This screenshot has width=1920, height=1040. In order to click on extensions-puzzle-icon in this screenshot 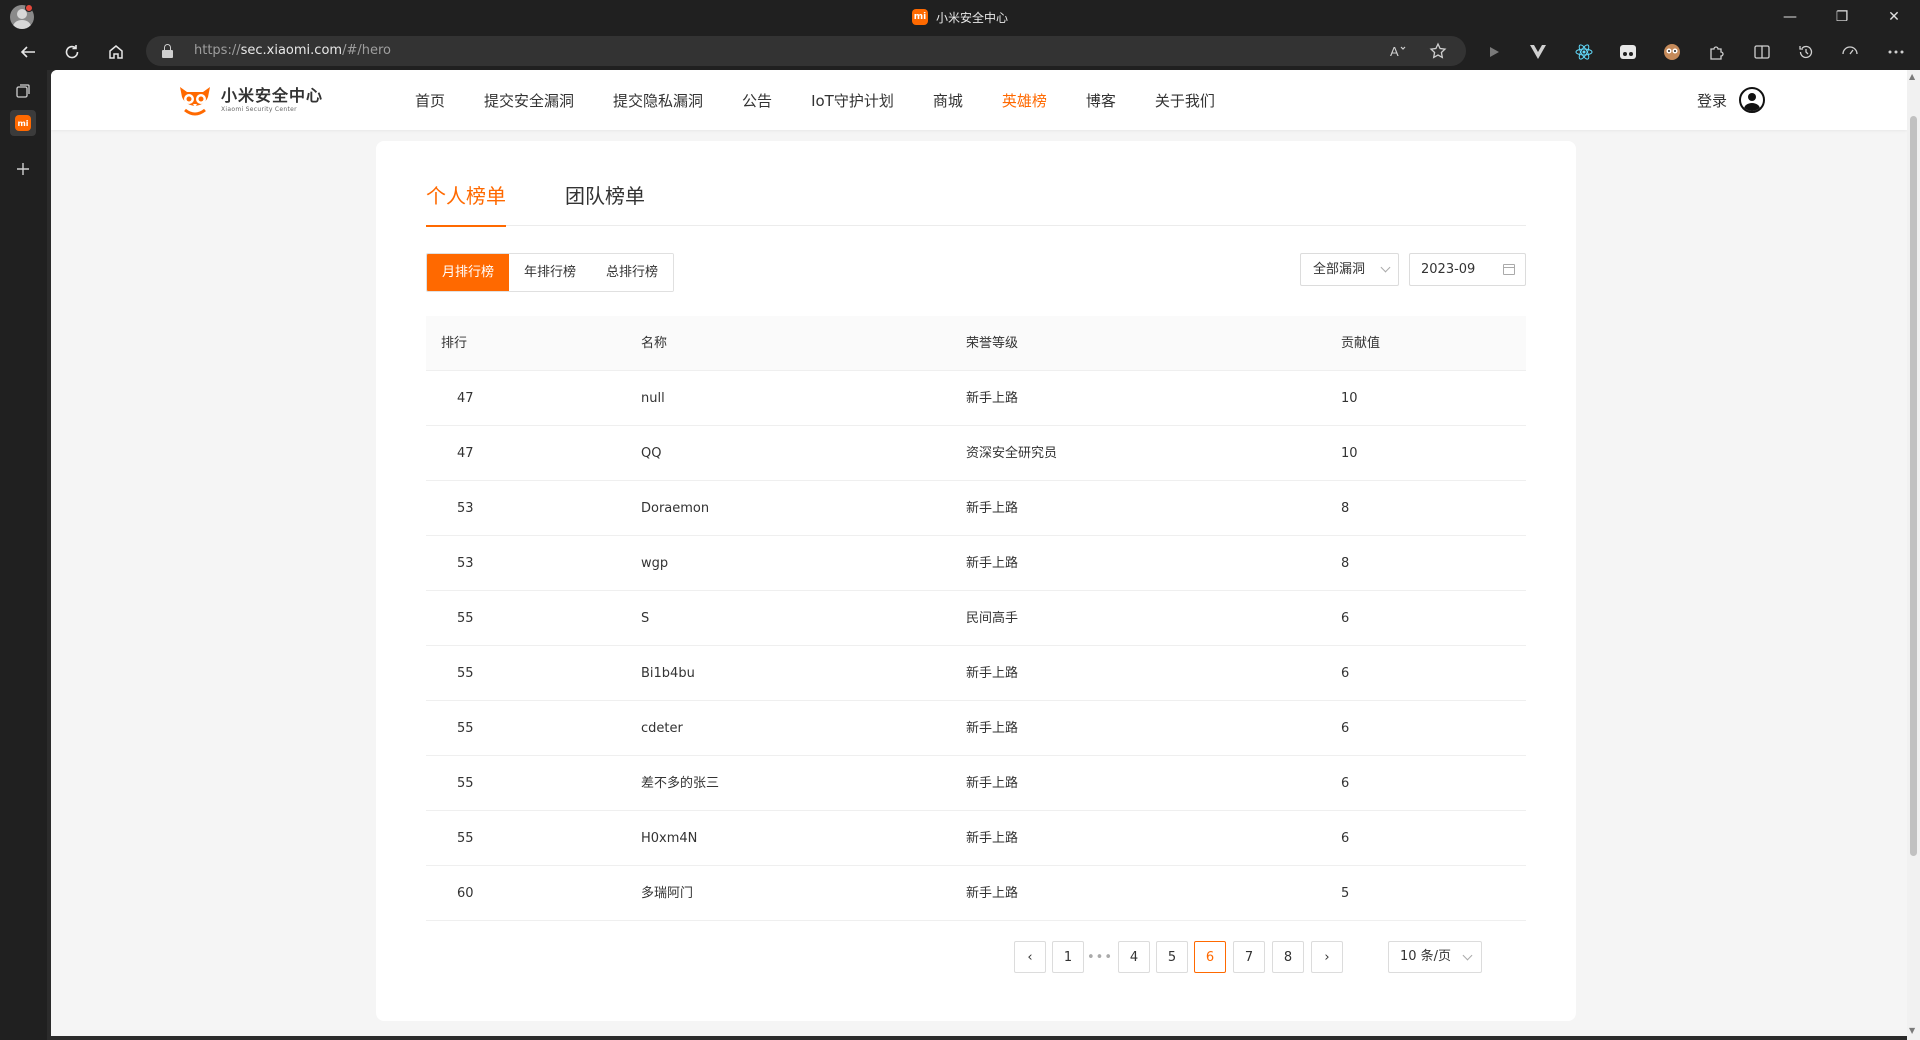, I will do `click(1716, 52)`.